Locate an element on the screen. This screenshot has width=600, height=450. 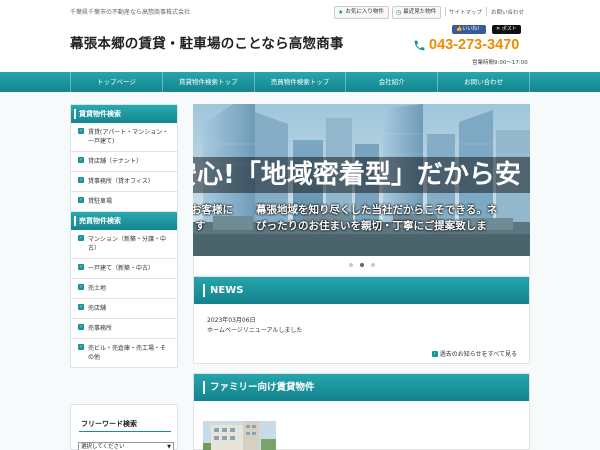
x-icon: ✕ is located at coordinates (498, 29).